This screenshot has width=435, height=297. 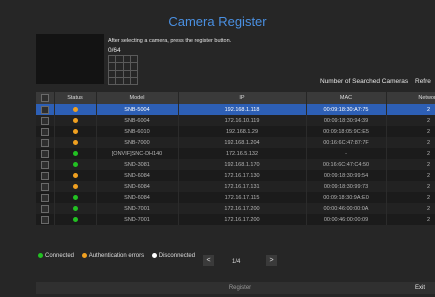 I want to click on table-row: SND-7001 172.16.17.200 00:00:46:00:00:09 2, so click(x=235, y=219).